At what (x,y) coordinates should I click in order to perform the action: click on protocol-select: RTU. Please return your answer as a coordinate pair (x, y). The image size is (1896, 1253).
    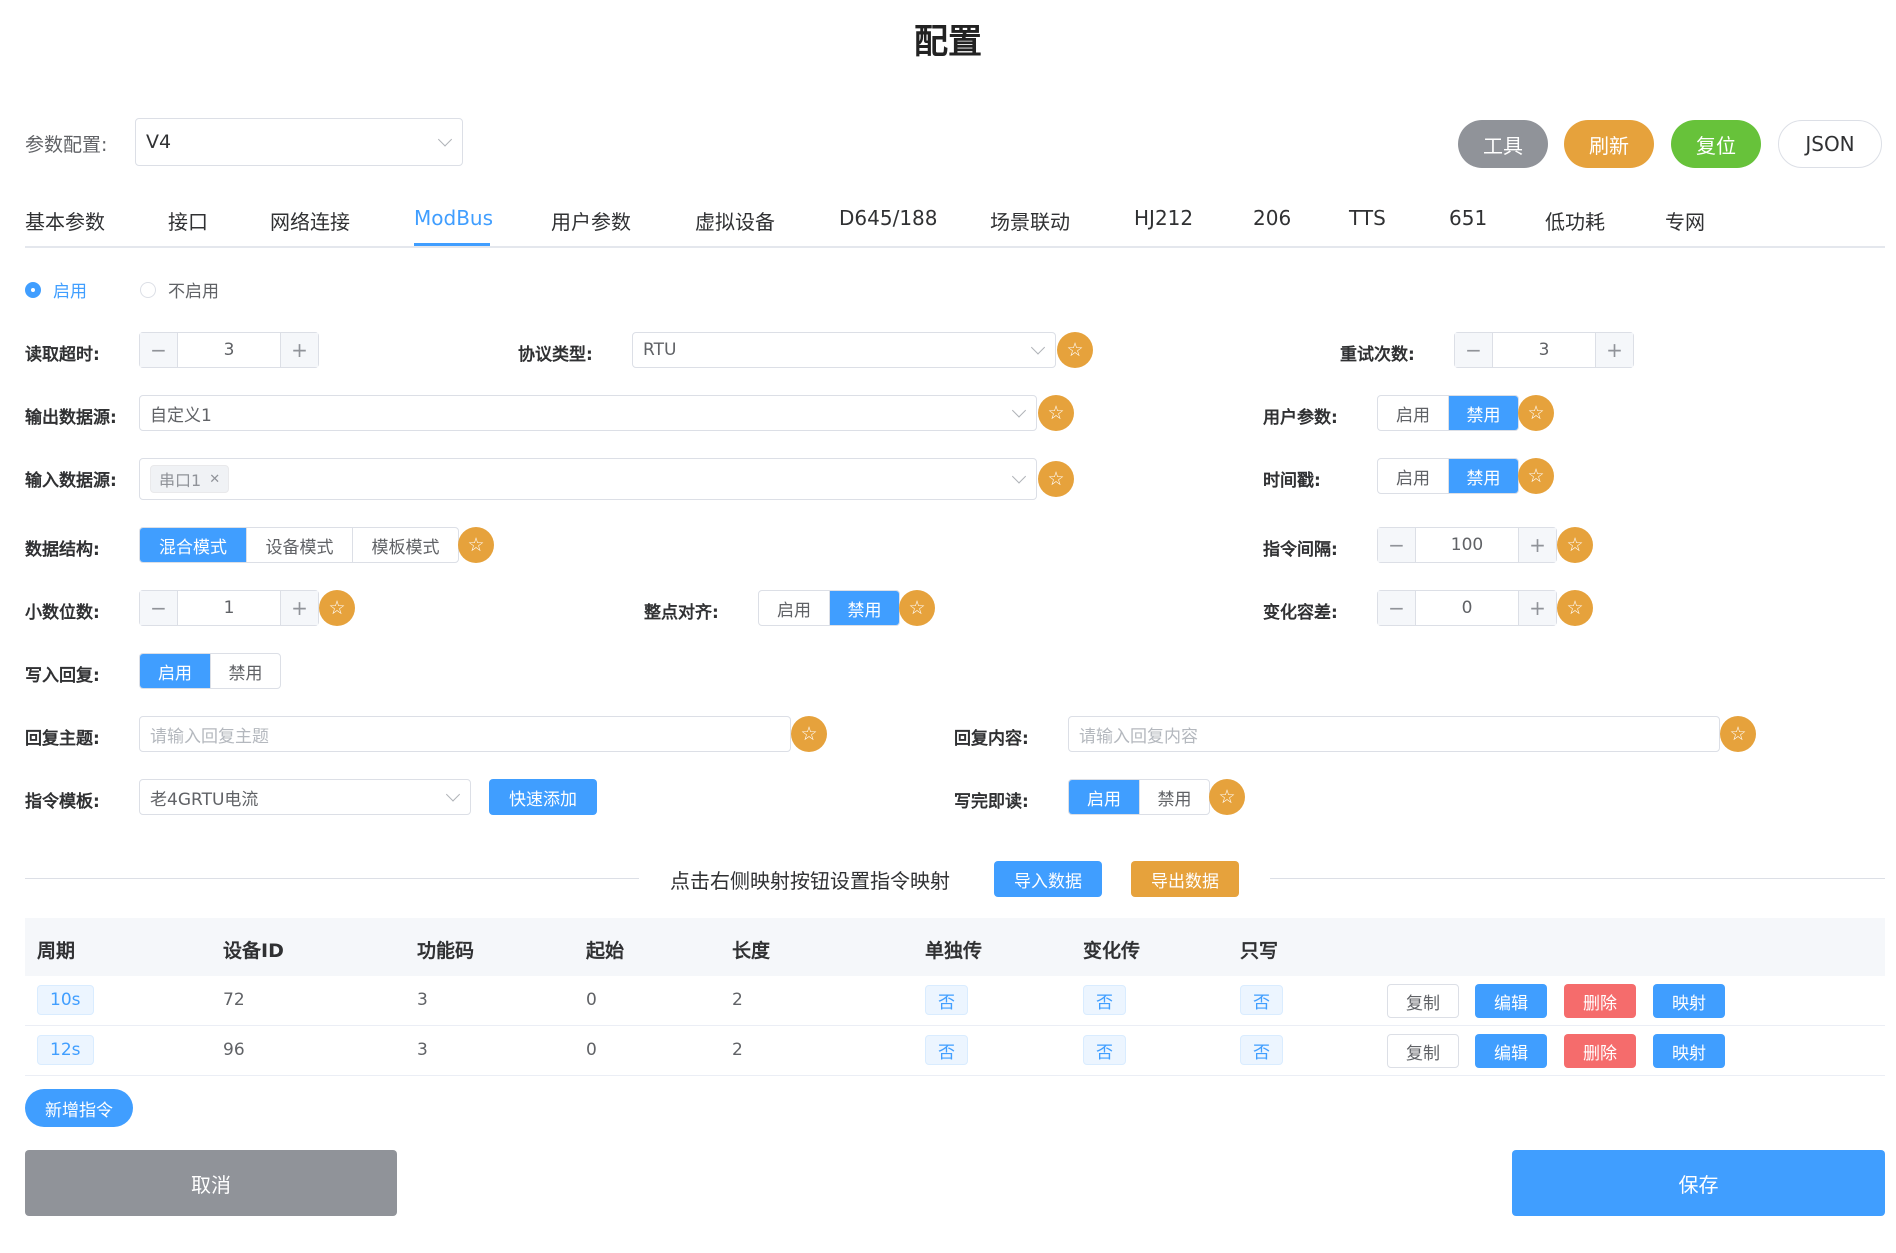
    Looking at the image, I should click on (844, 350).